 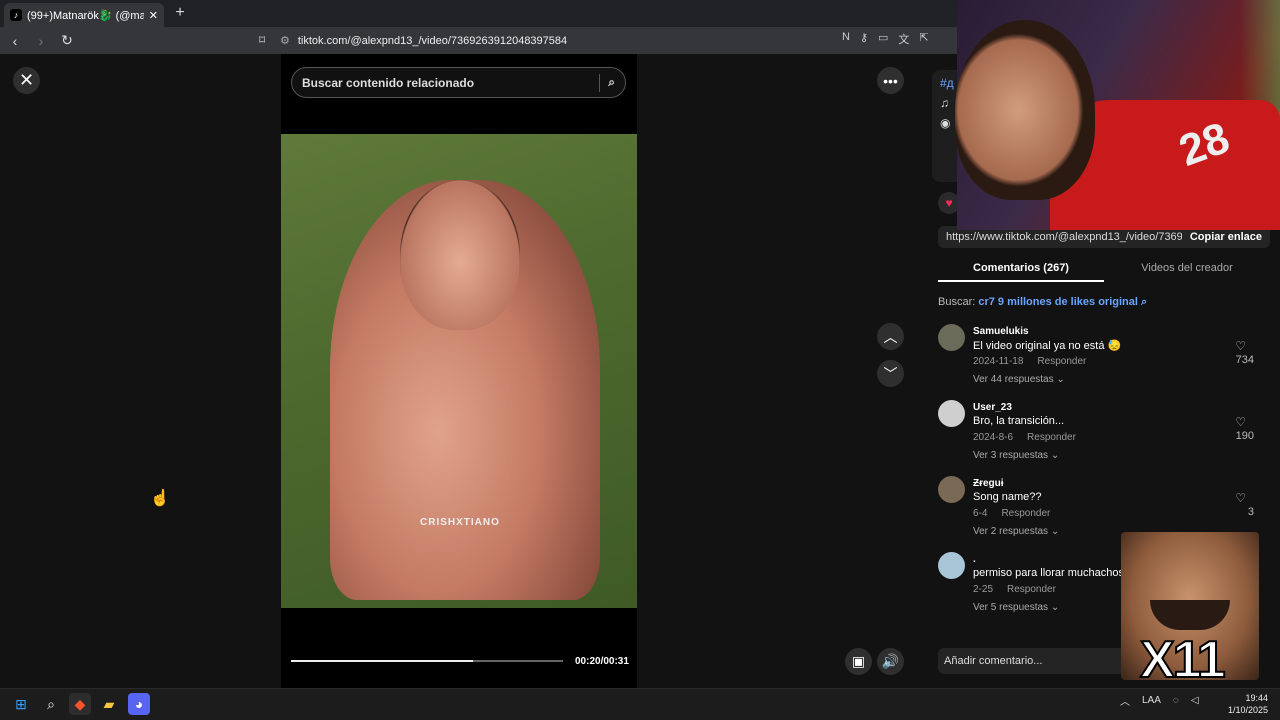 I want to click on comment-date: 2024-8-6, so click(x=993, y=437).